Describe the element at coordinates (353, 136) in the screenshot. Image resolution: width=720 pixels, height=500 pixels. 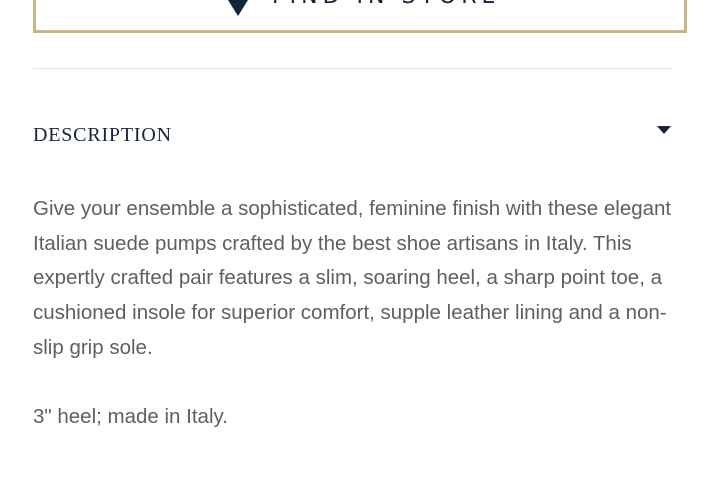
I see `description-accordion-toggle: DESCRIPTION` at that location.